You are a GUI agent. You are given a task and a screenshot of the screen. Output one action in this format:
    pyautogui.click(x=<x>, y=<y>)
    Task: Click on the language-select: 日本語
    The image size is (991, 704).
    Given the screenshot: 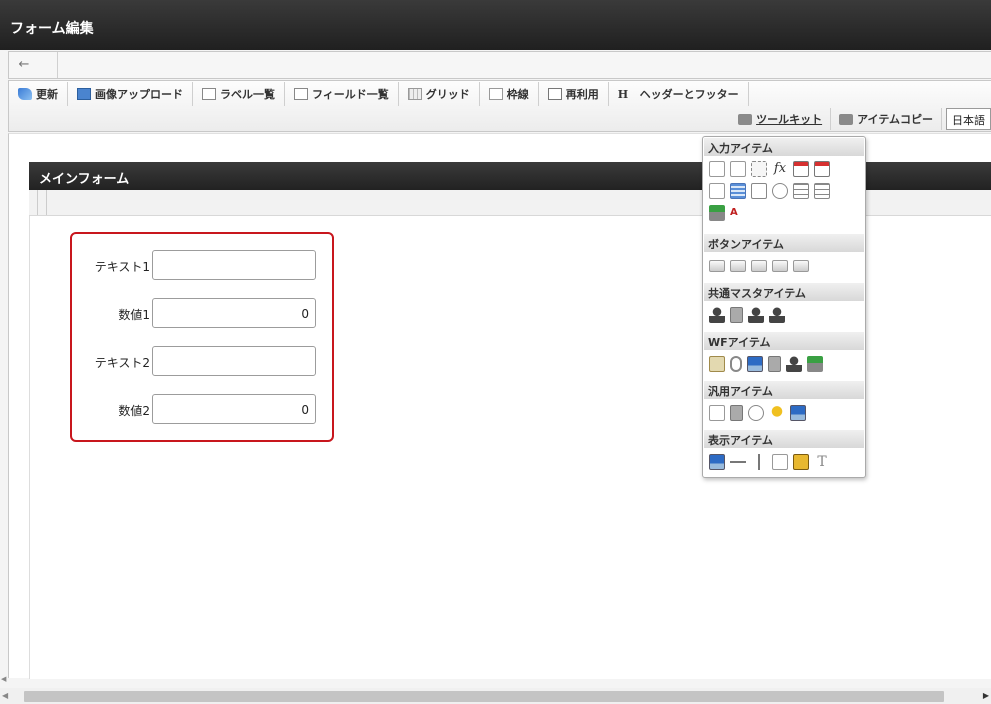 What is the action you would take?
    pyautogui.click(x=968, y=119)
    